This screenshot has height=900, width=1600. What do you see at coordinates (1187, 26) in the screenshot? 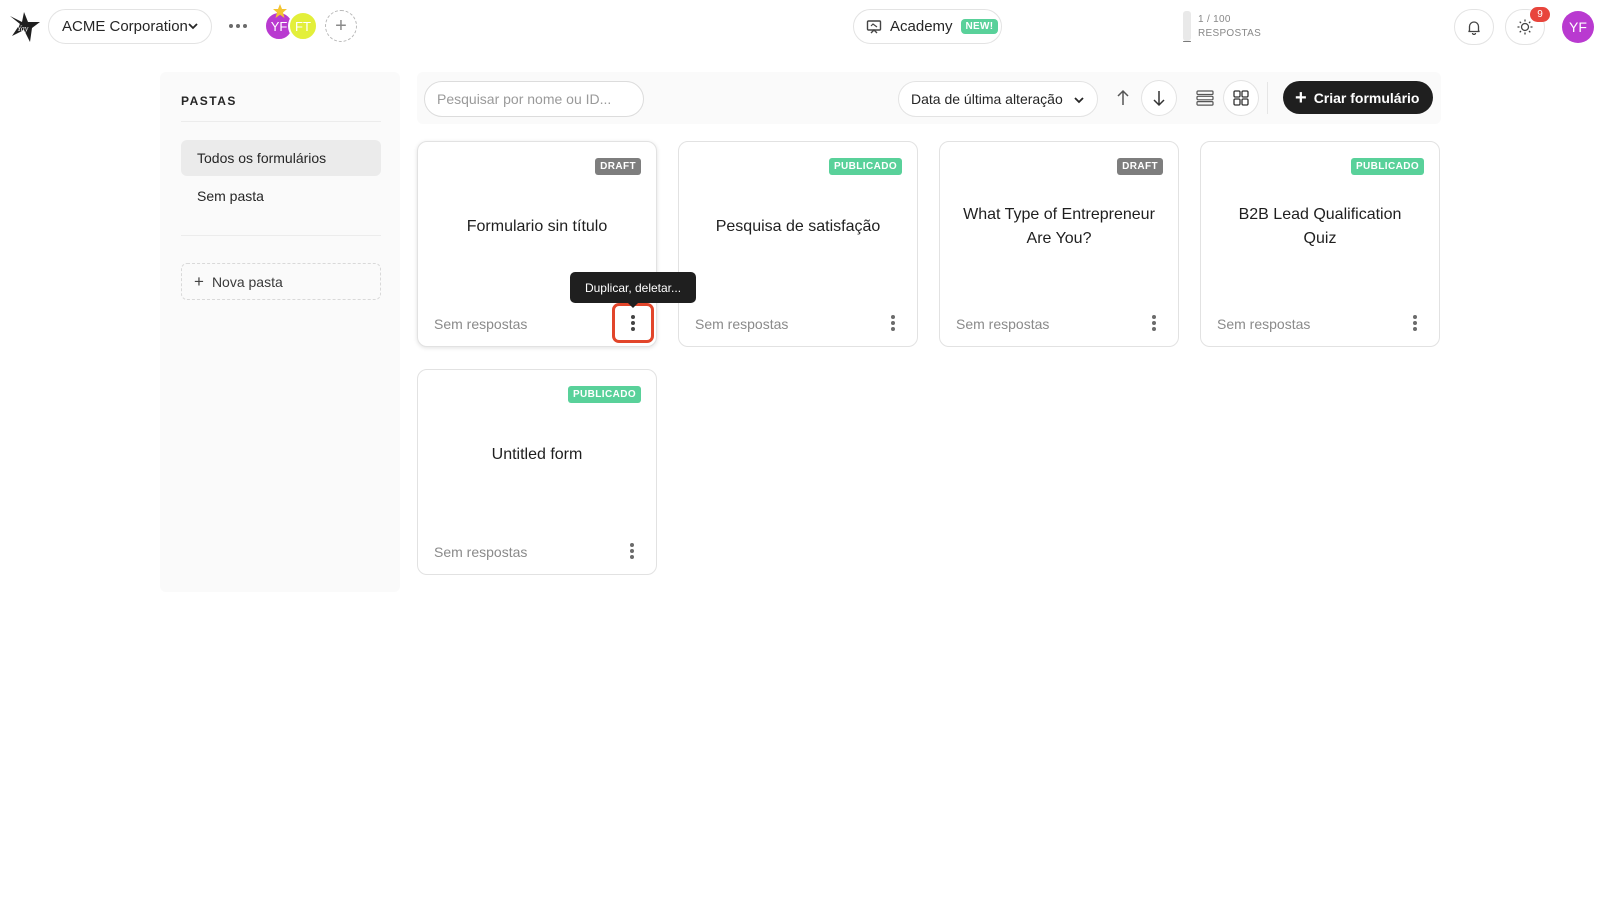
I see `responses-usage-bar` at bounding box center [1187, 26].